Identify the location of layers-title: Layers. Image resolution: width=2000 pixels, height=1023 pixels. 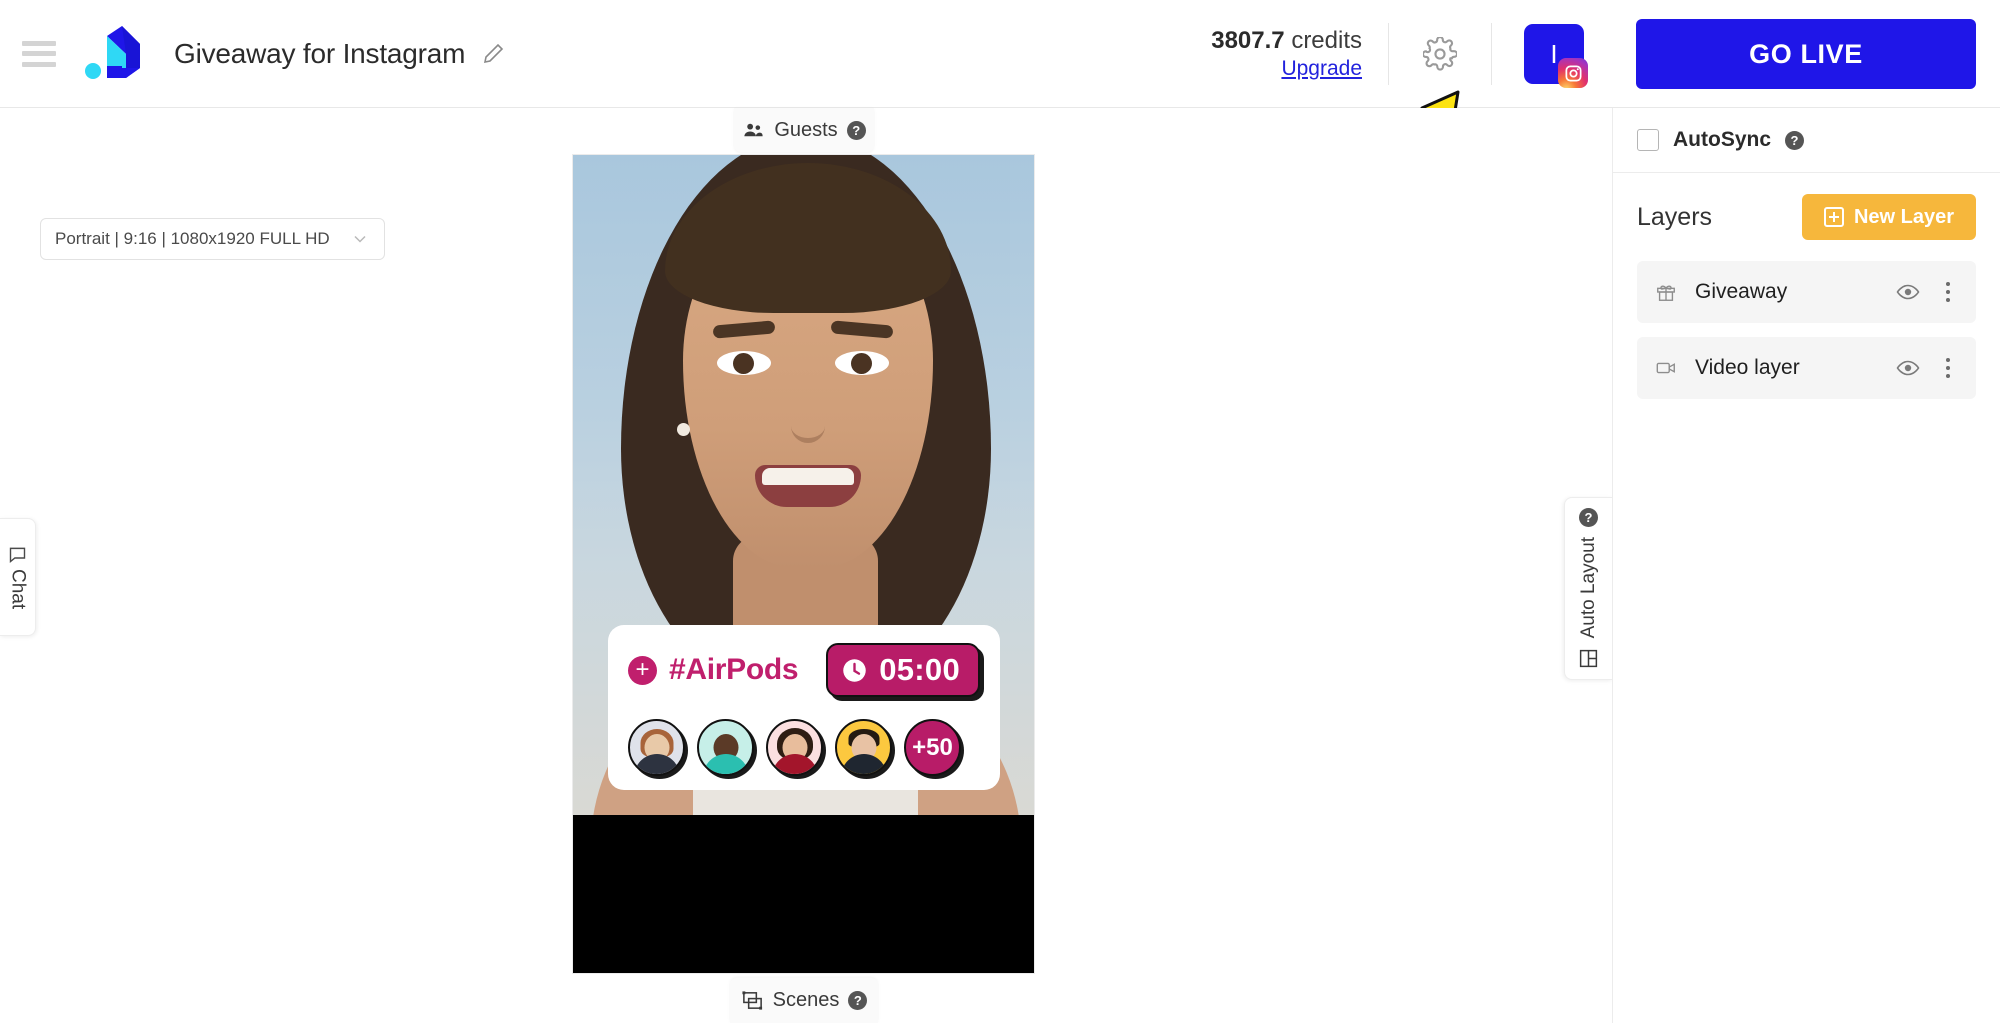
(1675, 216).